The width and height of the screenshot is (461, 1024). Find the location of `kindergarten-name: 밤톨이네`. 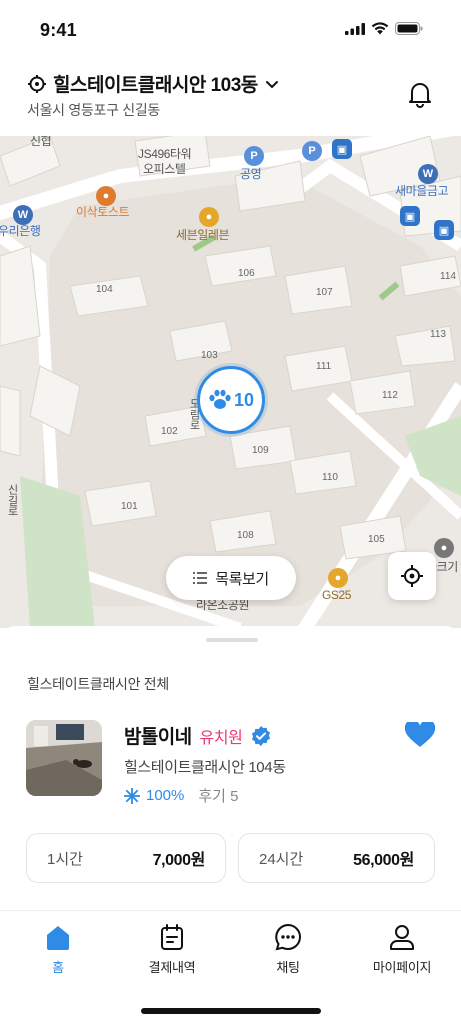

kindergarten-name: 밤톨이네 is located at coordinates (158, 737).